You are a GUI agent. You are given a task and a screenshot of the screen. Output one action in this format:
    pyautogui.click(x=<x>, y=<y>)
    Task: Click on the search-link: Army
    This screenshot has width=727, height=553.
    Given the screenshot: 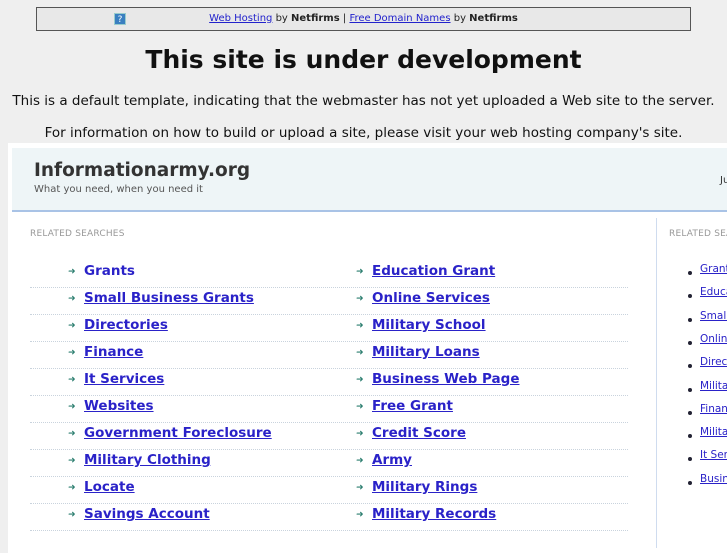 What is the action you would take?
    pyautogui.click(x=392, y=460)
    